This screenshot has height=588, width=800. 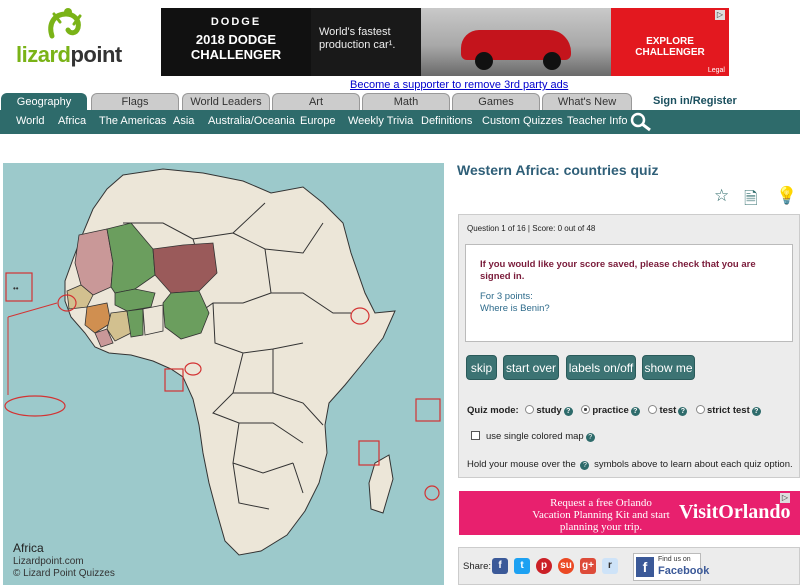 What do you see at coordinates (516, 42) in the screenshot?
I see `car-image` at bounding box center [516, 42].